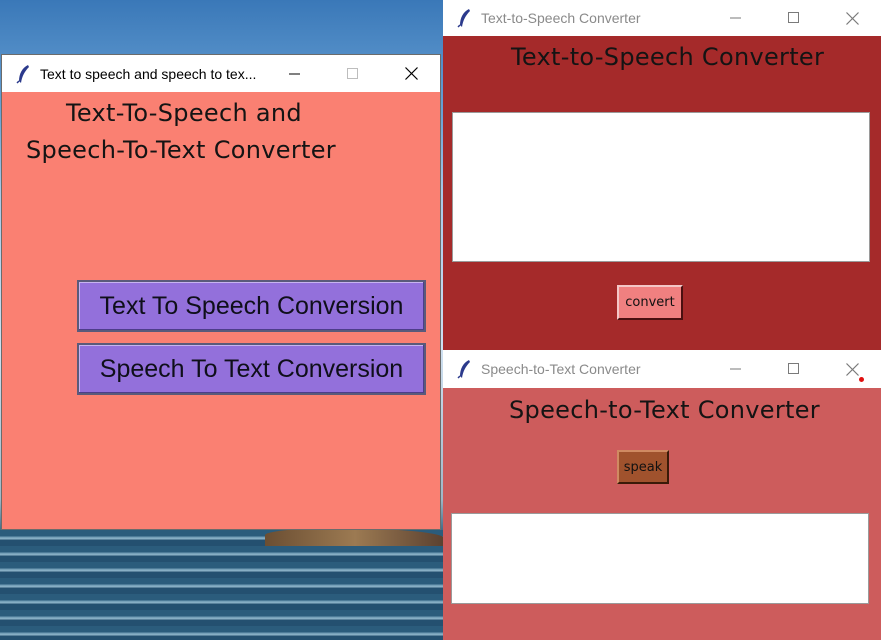 The image size is (881, 640). I want to click on main-heading-line1: Text-To-Speech and, so click(184, 113).